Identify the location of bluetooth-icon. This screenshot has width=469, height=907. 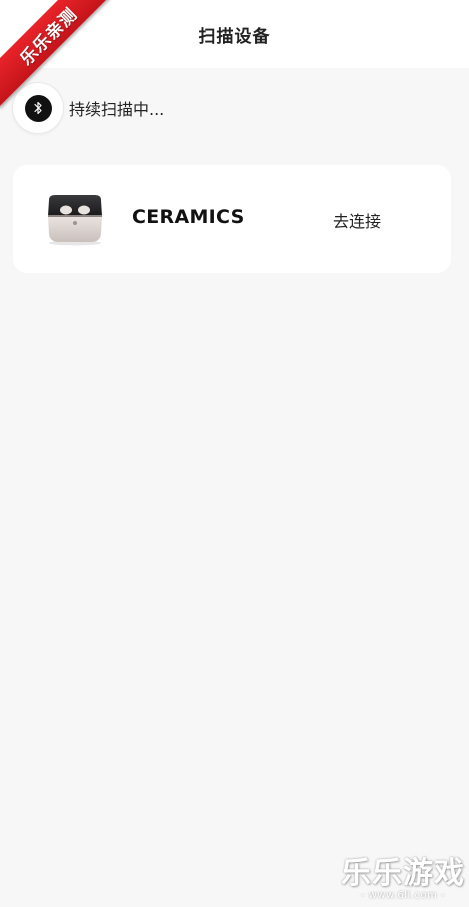
(38, 108).